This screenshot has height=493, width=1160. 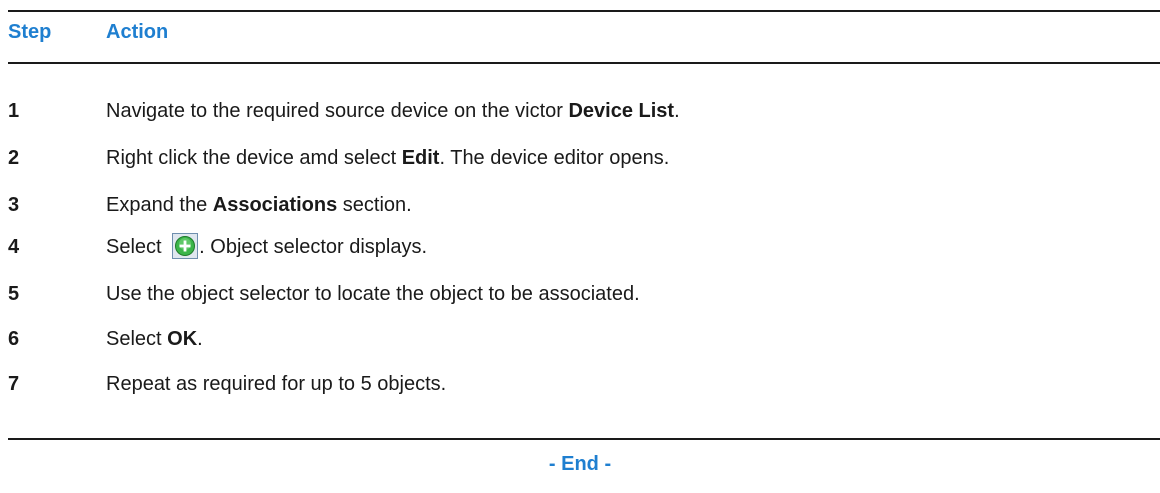 I want to click on step-number: 3, so click(x=14, y=205).